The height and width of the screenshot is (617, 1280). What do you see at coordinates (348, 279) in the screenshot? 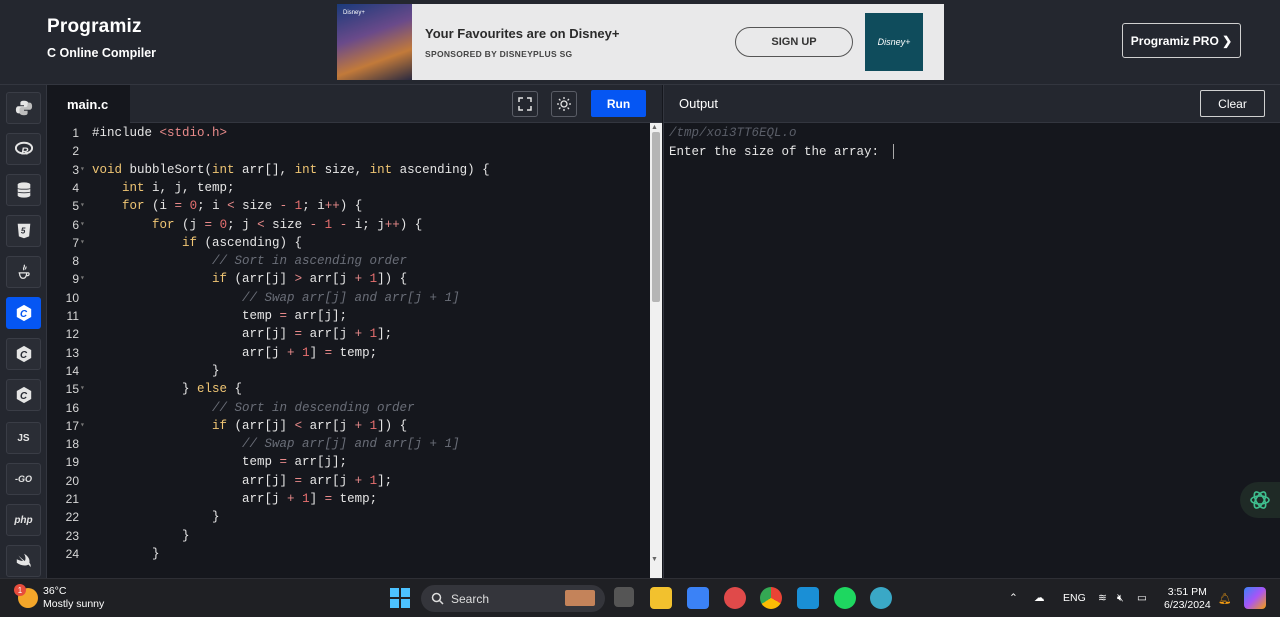
I see `code-line: 9 ▾ if (arr[j] > arr[j + 1]) {` at bounding box center [348, 279].